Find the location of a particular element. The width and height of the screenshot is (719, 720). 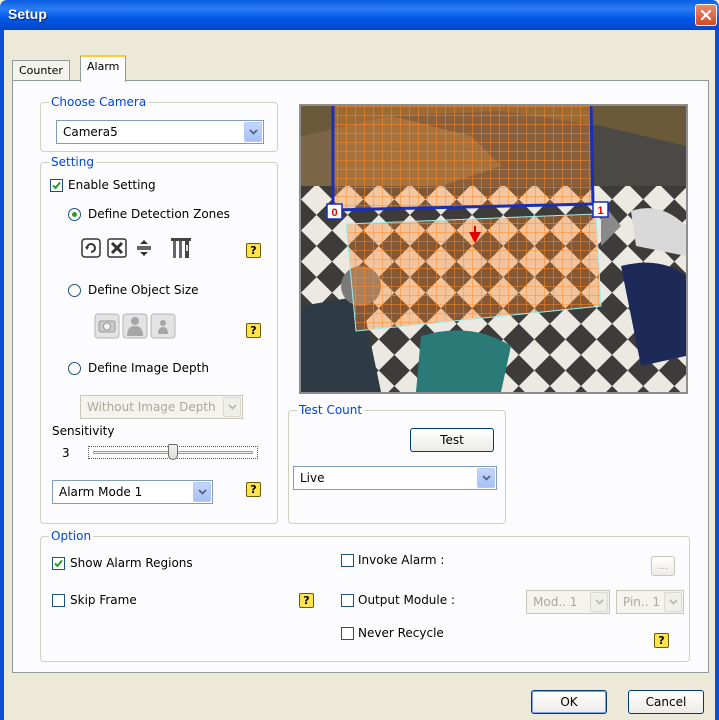

show-alarm-regions-checkbox is located at coordinates (58, 563).